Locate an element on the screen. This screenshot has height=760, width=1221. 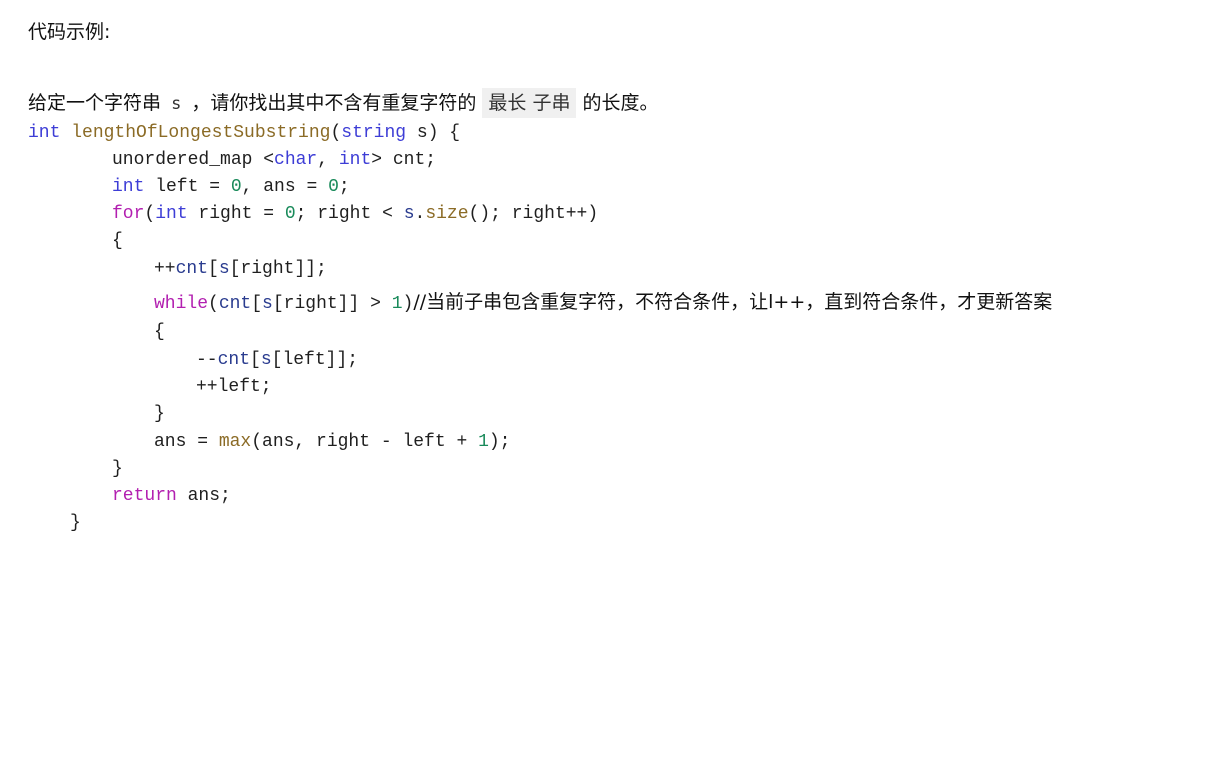
type-name: string is located at coordinates (374, 133).